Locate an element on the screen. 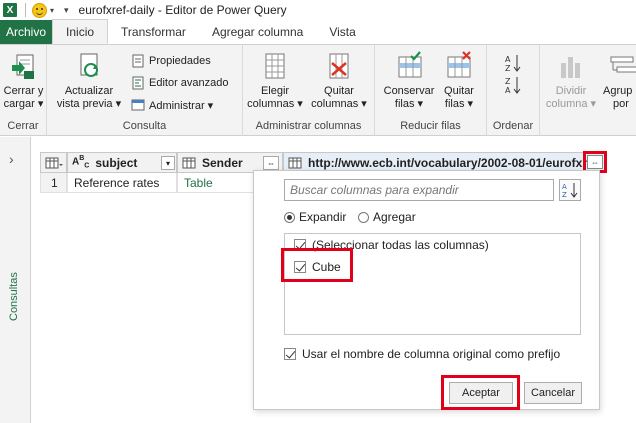 This screenshot has height=423, width=636. expand-column-icon: ⇔ is located at coordinates (271, 163).